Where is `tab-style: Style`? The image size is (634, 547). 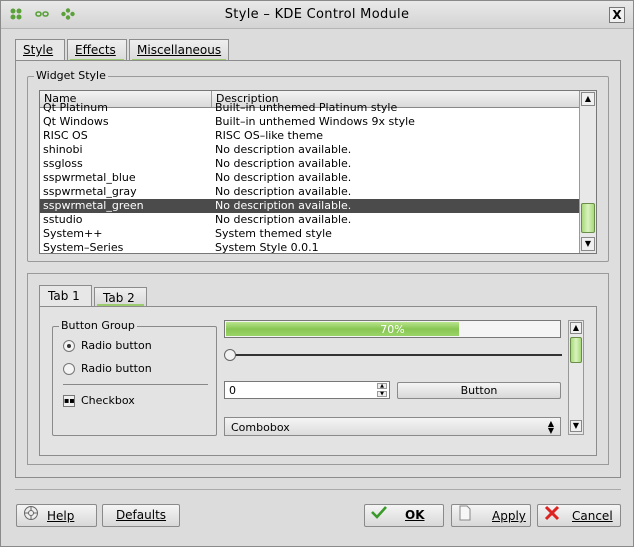
tab-style: Style is located at coordinates (40, 50).